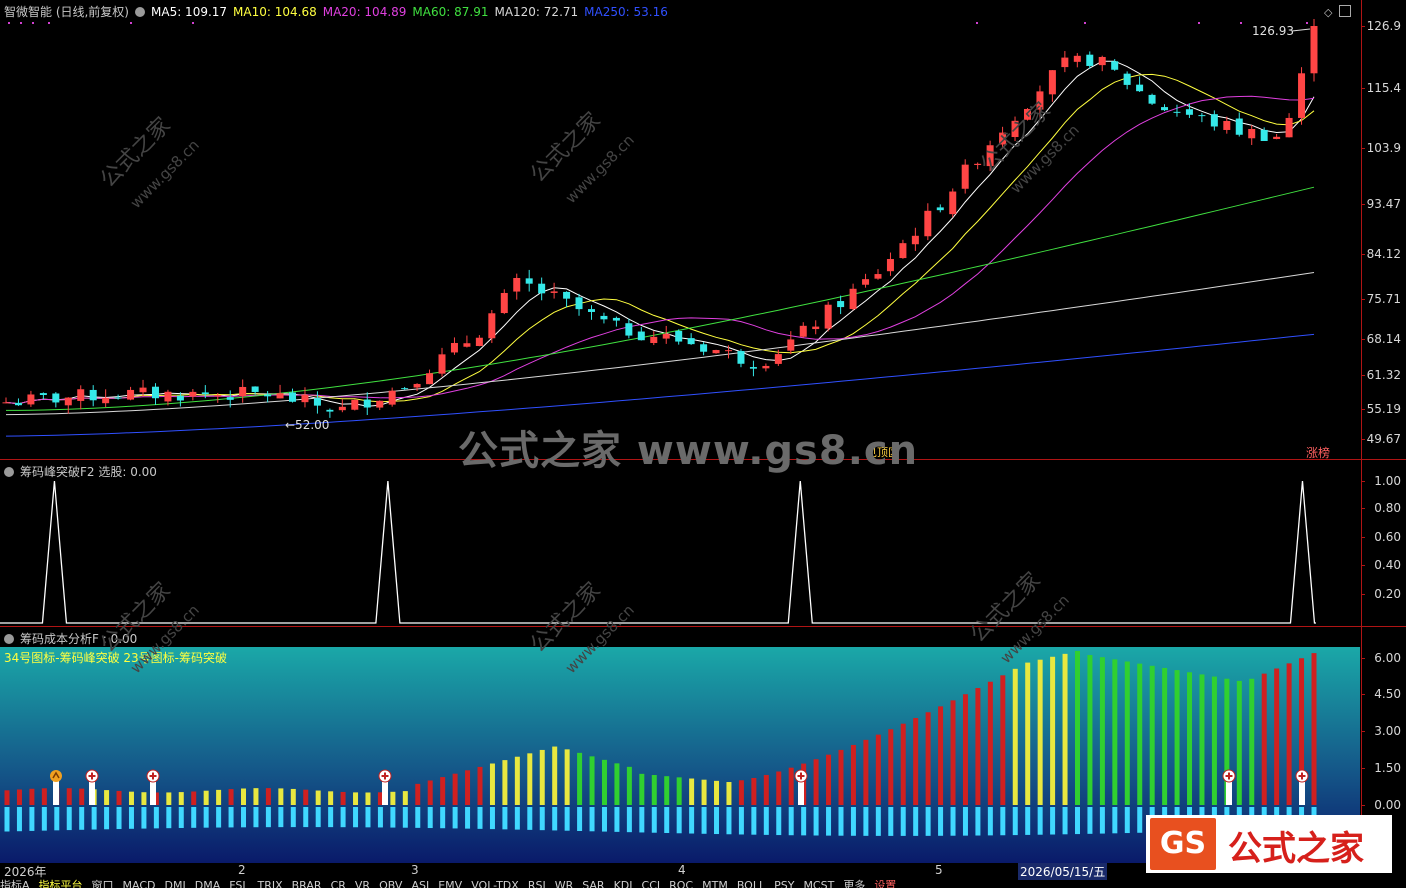  Describe the element at coordinates (103, 883) in the screenshot. I see `indicator-tab: 窗口` at that location.